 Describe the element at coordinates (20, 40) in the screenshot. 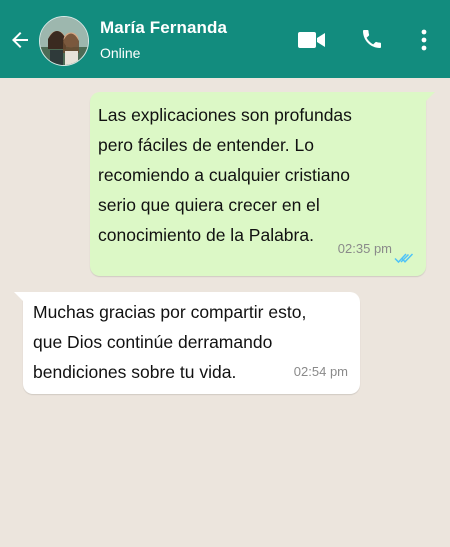

I see `back-arrow-icon` at that location.